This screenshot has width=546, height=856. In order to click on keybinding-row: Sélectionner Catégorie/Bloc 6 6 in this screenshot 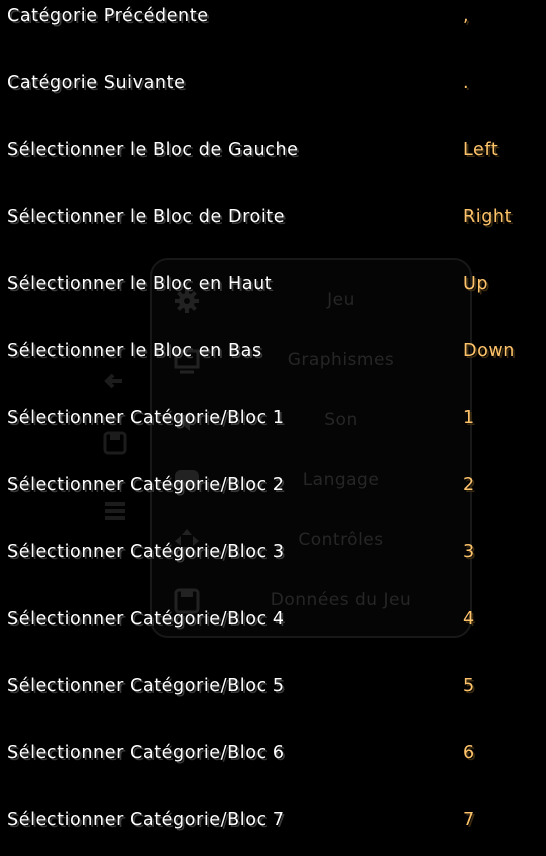, I will do `click(273, 754)`.